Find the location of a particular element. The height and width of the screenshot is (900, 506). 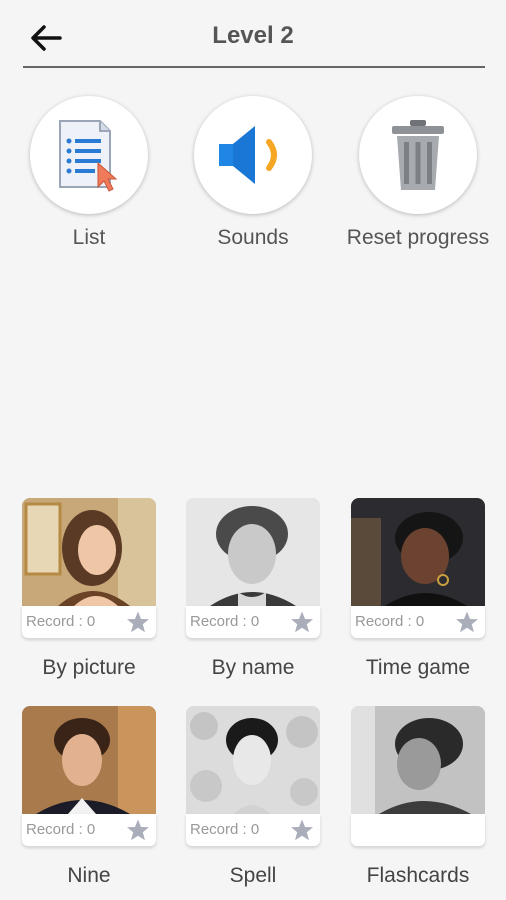

reset-progress-label: Reset progress is located at coordinates (418, 237).